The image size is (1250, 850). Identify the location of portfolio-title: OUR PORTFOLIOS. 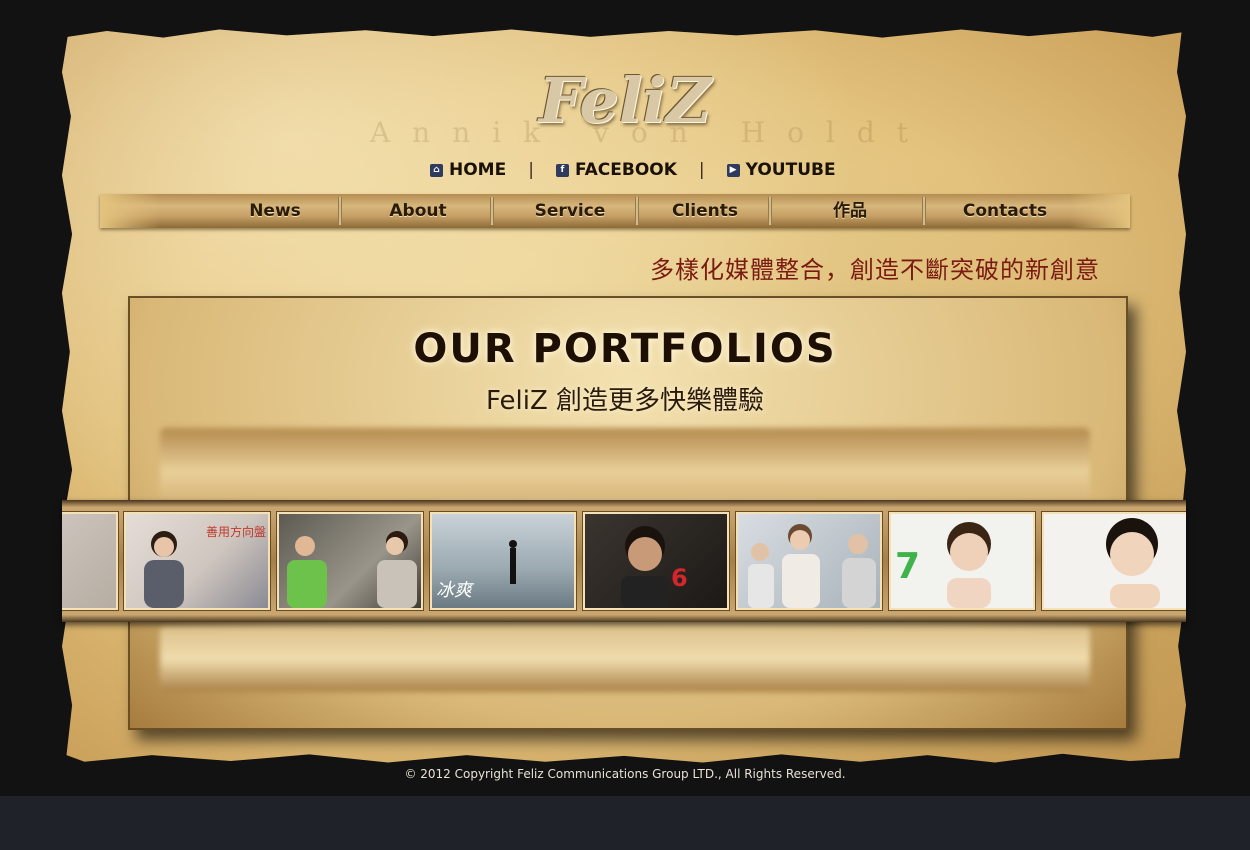
(625, 349).